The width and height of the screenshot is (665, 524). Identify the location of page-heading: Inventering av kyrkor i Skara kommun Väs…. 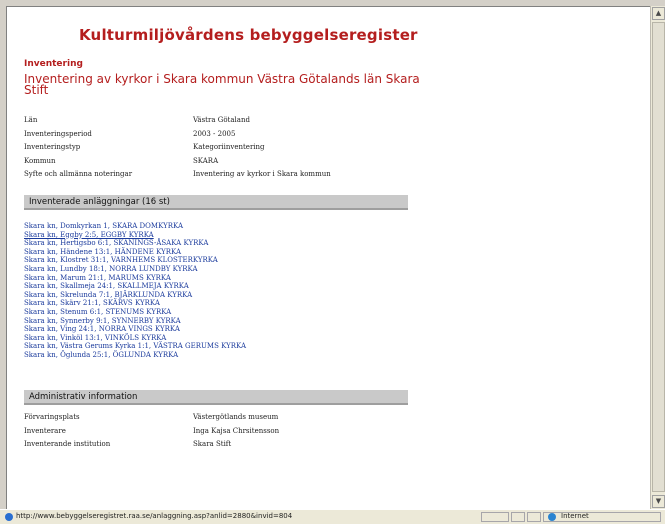
(222, 84).